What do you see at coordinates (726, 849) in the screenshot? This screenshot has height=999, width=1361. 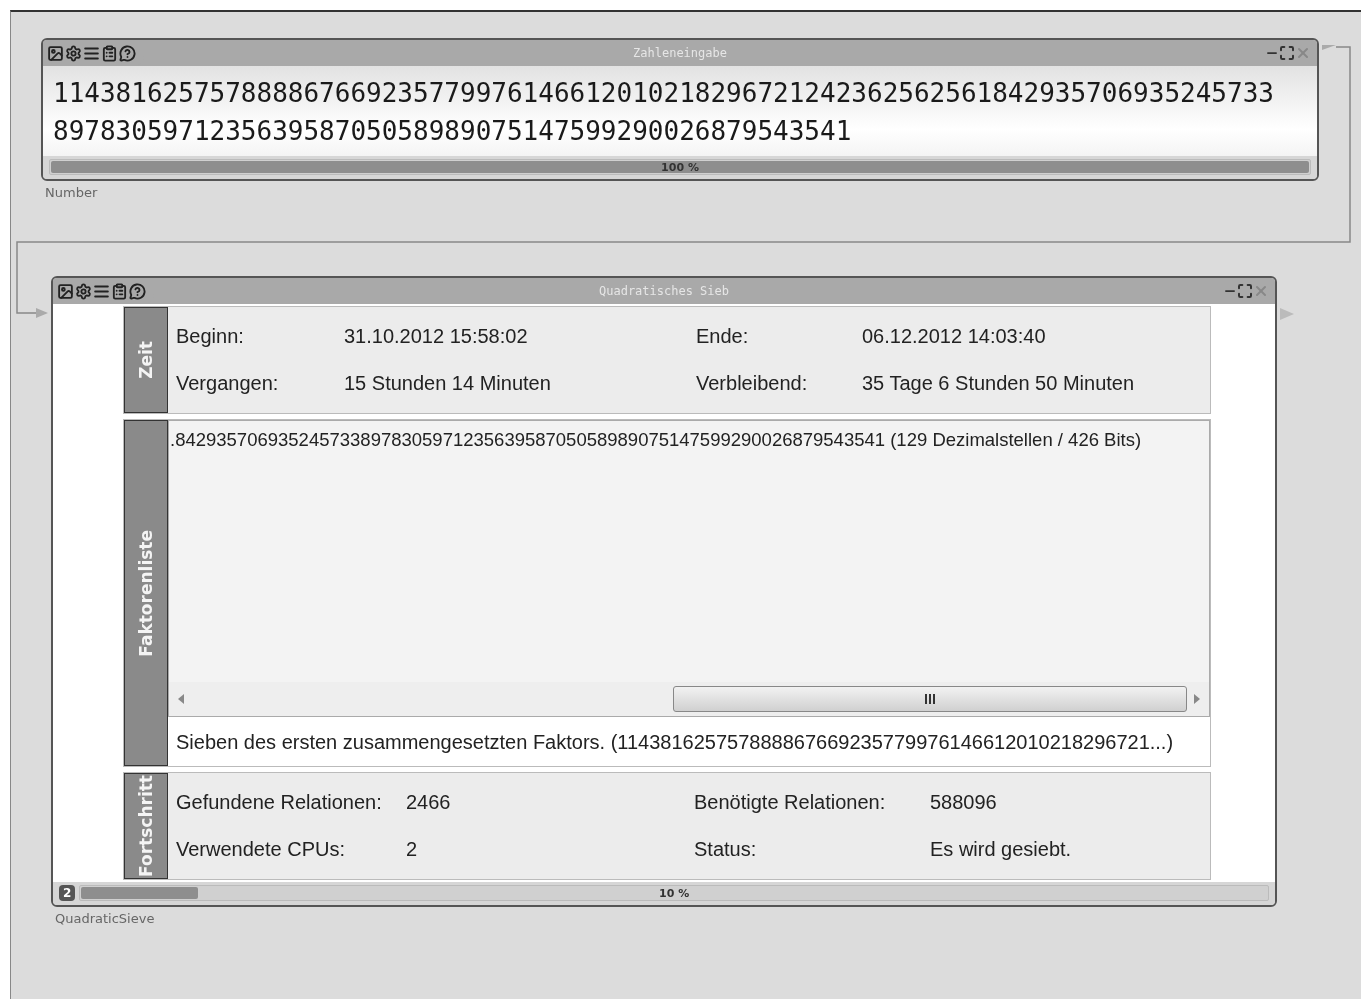 I see `field-label: Status:` at bounding box center [726, 849].